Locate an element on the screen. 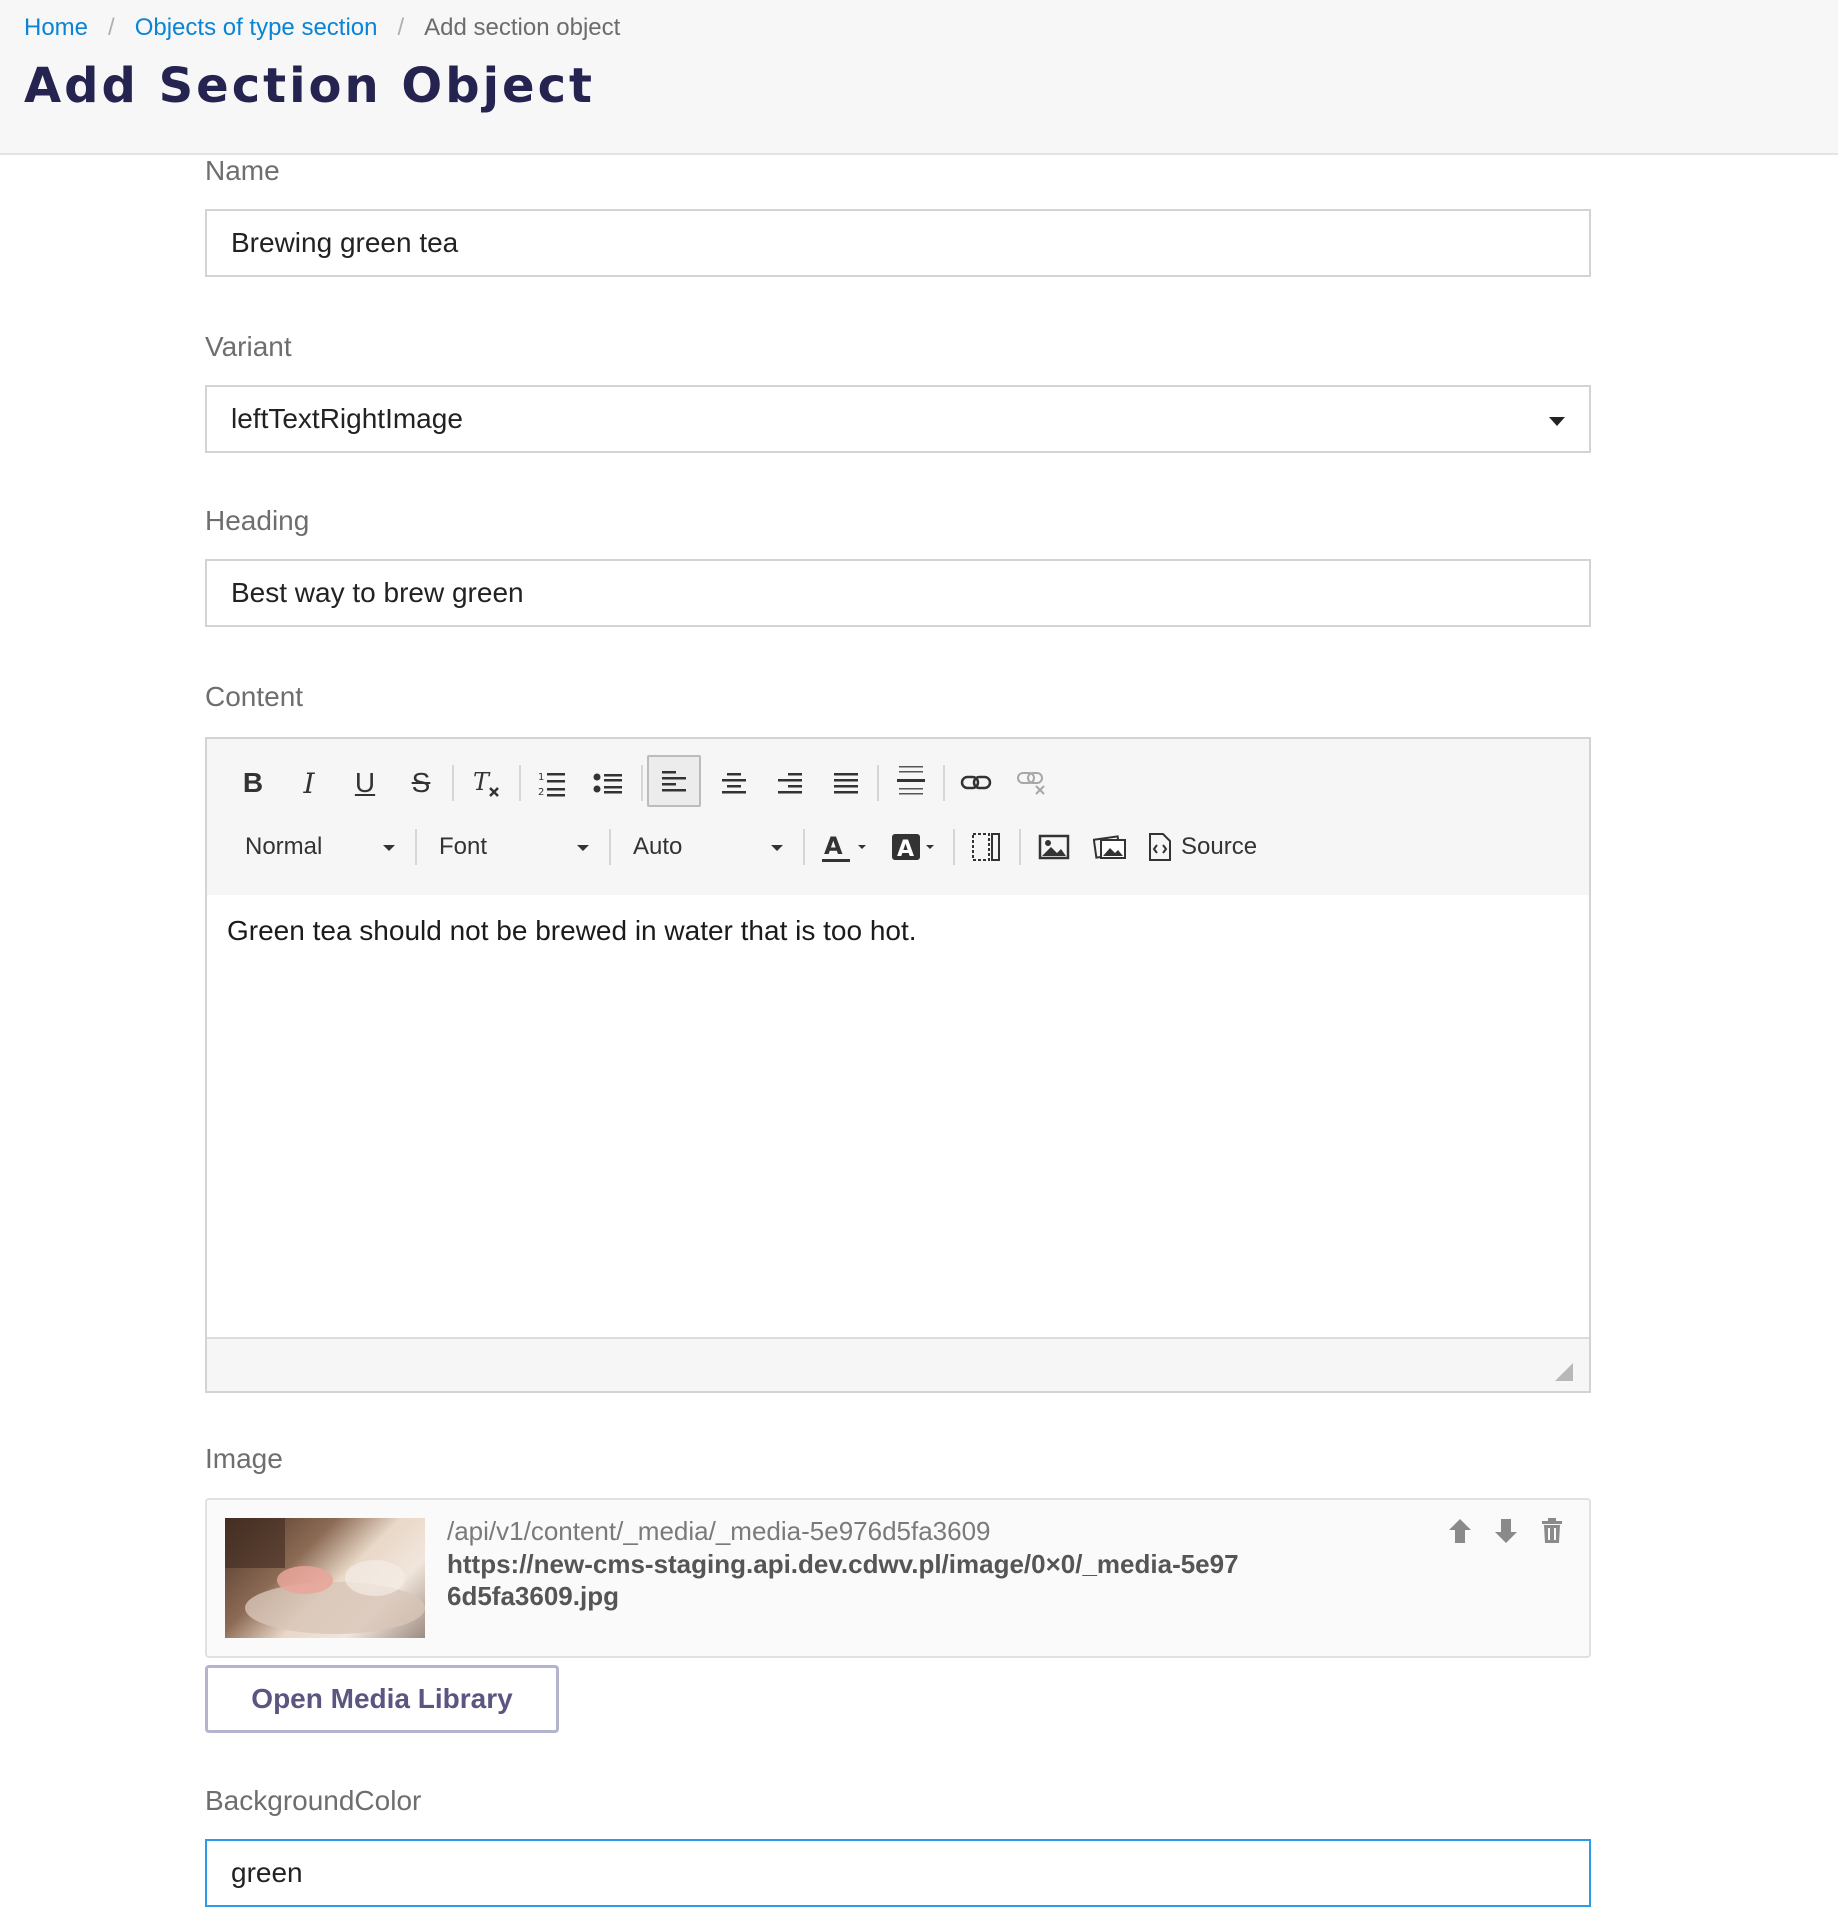  source-button: Source is located at coordinates (1207, 847).